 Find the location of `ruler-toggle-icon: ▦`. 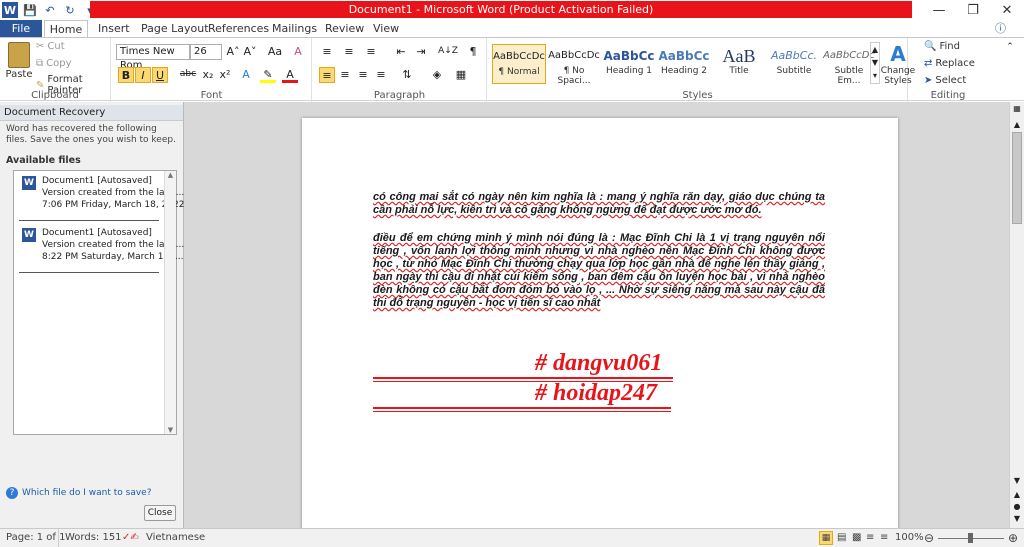

ruler-toggle-icon: ▦ is located at coordinates (1017, 109).